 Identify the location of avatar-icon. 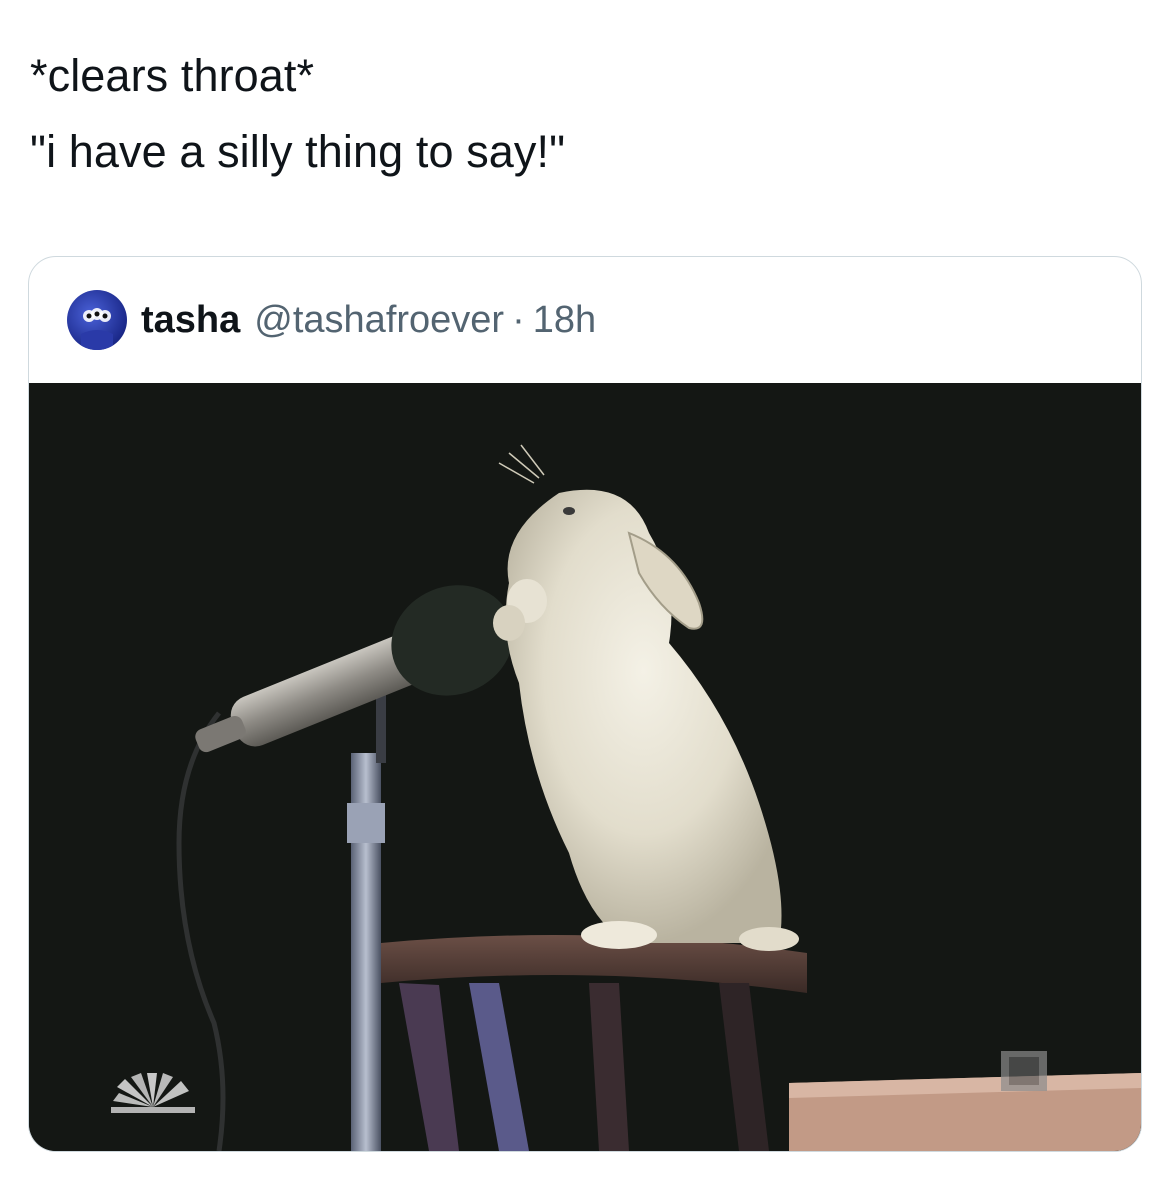
(97, 329).